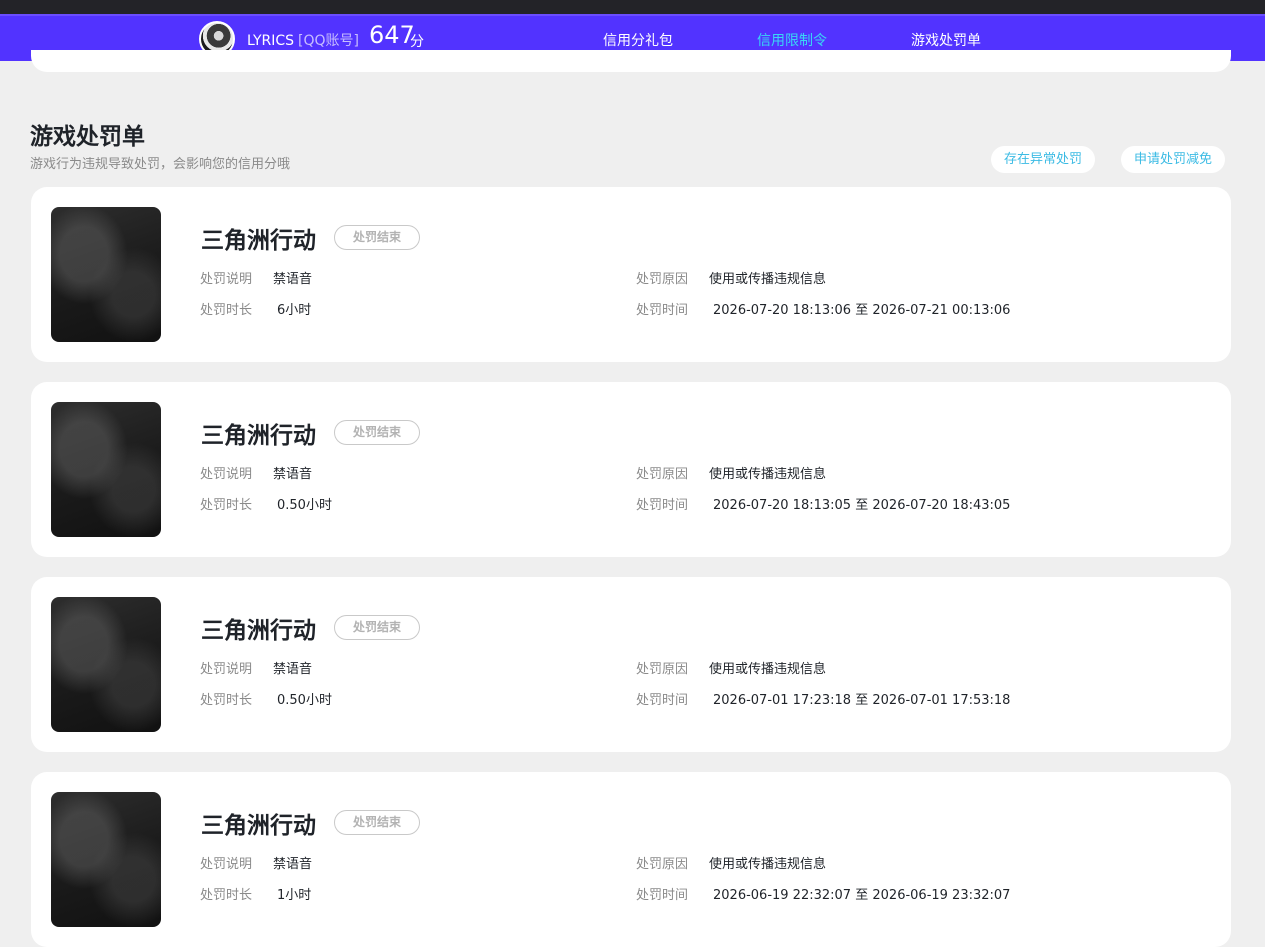 The width and height of the screenshot is (1265, 947). I want to click on section-title: 游戏处罚单, so click(87, 137).